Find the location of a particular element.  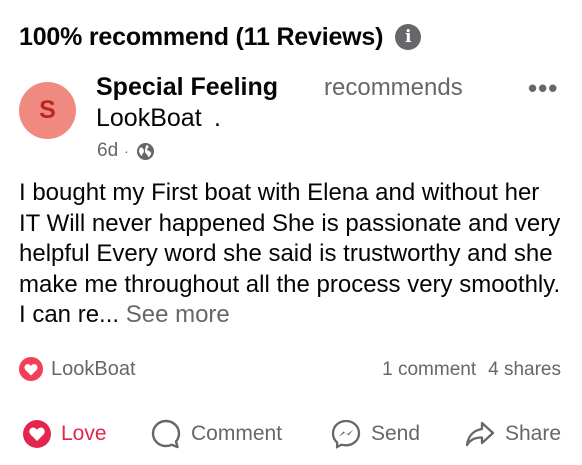

share-label: Share is located at coordinates (533, 433).